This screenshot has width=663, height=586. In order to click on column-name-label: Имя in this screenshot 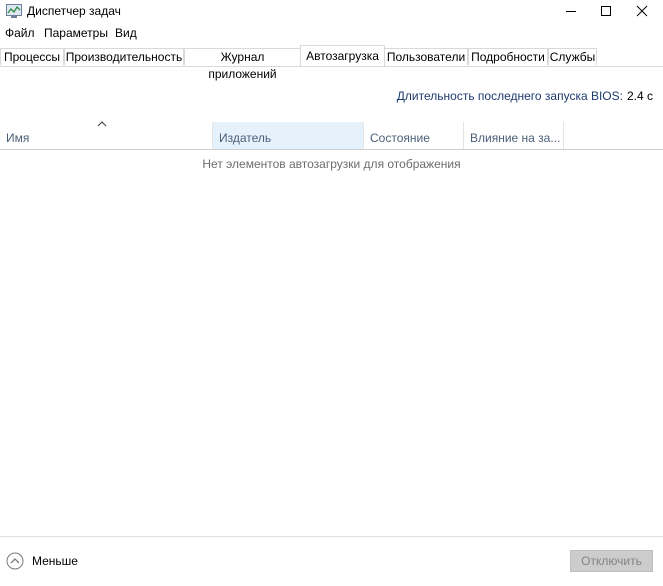, I will do `click(18, 138)`.